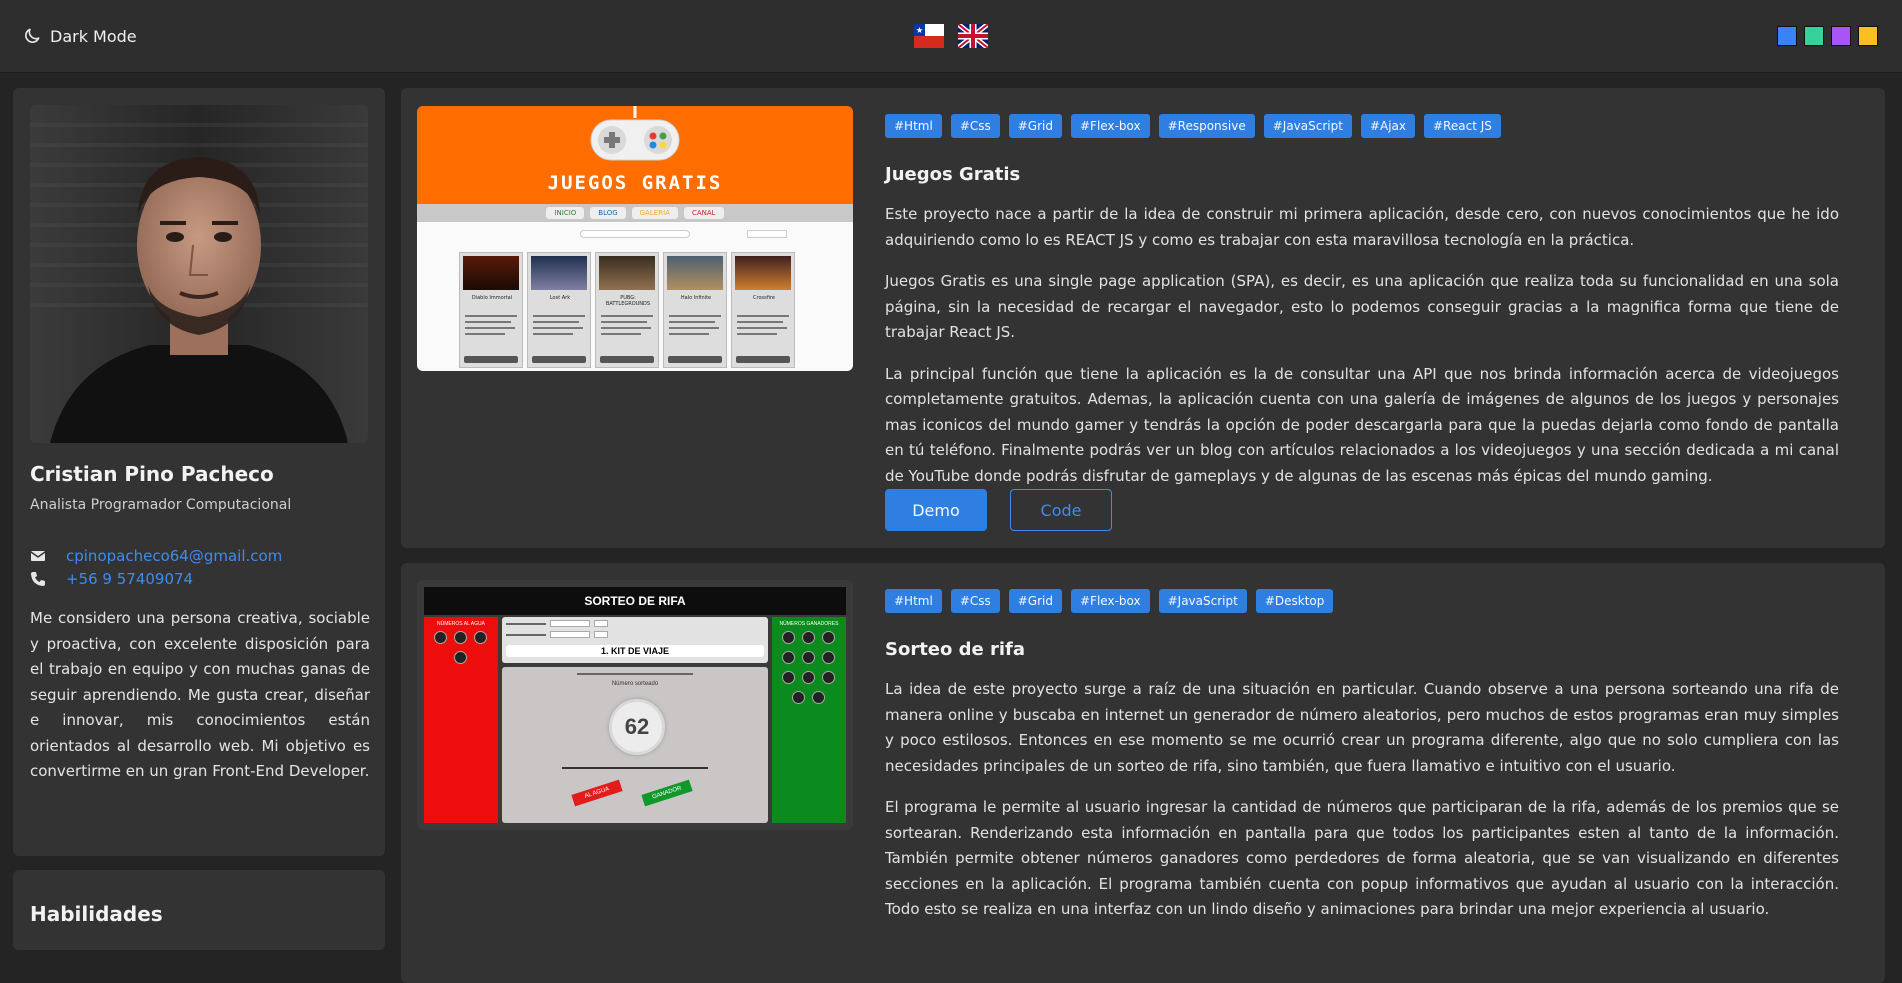  Describe the element at coordinates (93, 36) in the screenshot. I see `dark-mode-label: Dark Mode` at that location.